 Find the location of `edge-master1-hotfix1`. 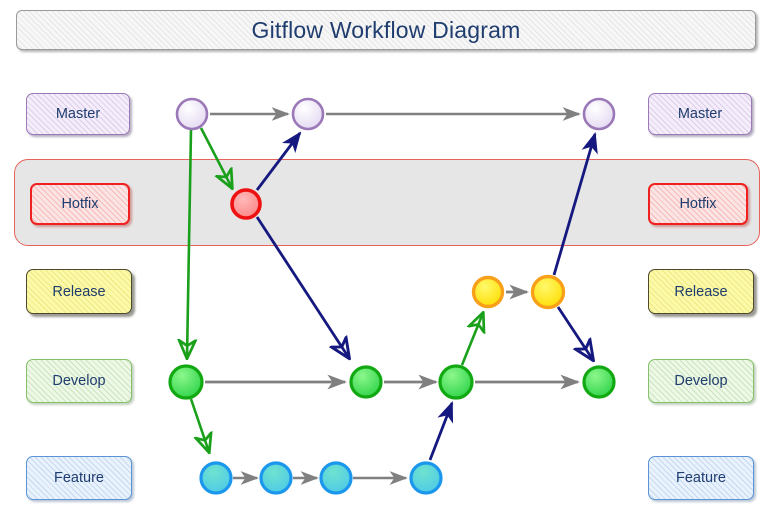

edge-master1-hotfix1 is located at coordinates (215, 157).